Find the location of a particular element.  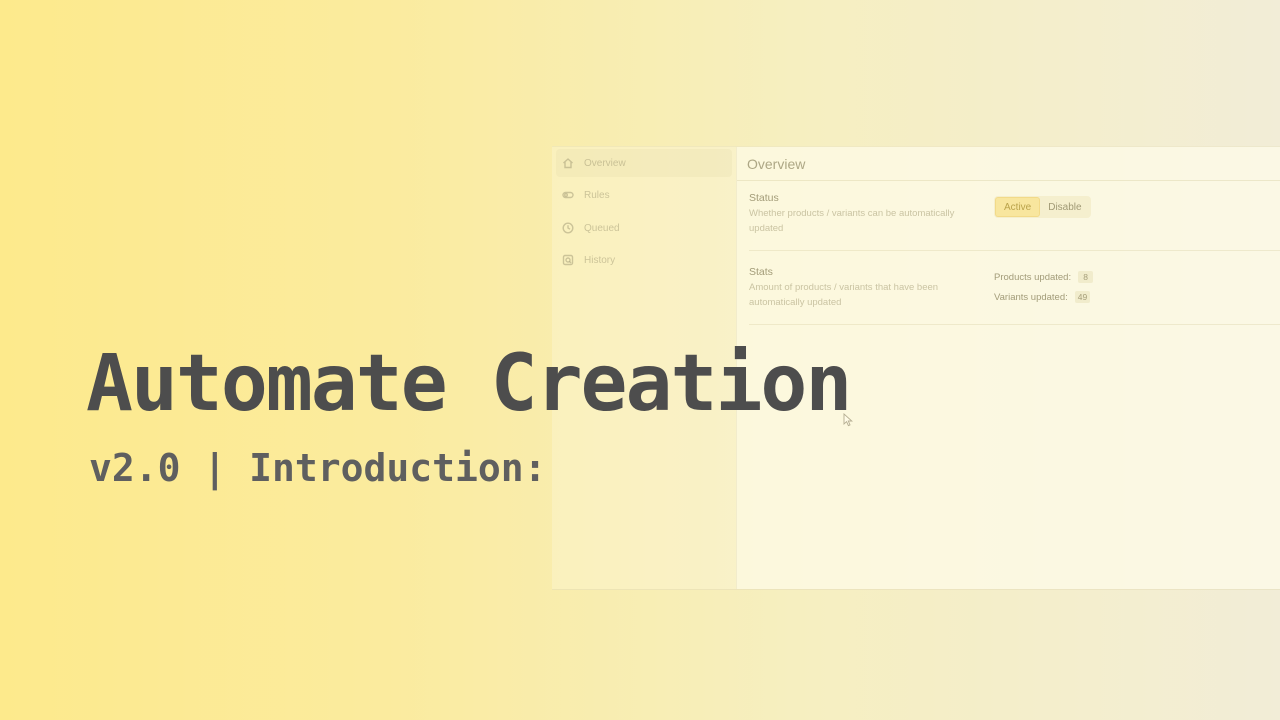

variants-updated-label: Variants updated: is located at coordinates (1031, 297).